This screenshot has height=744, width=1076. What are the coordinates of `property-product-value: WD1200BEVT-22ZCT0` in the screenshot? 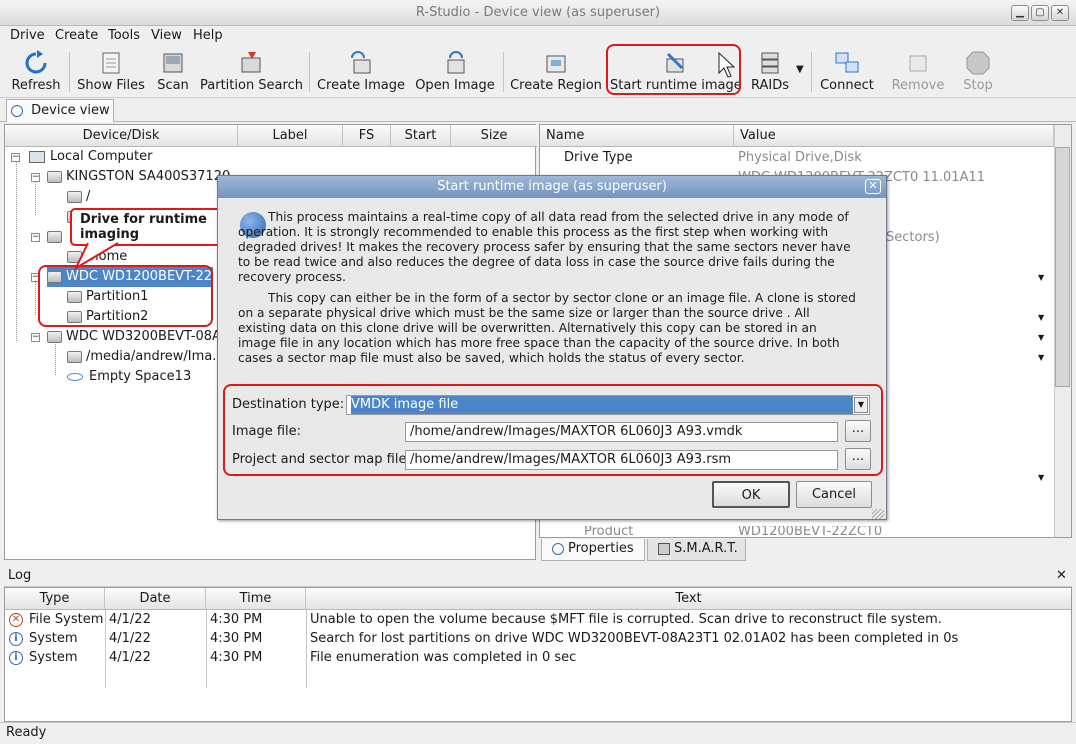 It's located at (810, 532).